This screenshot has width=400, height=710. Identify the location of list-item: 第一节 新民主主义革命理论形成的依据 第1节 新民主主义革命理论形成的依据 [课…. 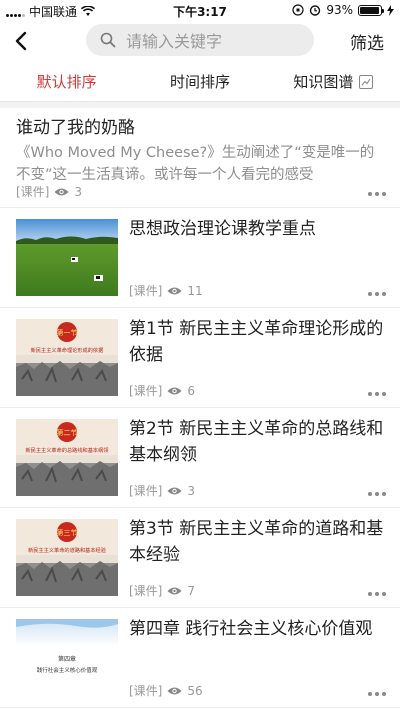
(200, 358).